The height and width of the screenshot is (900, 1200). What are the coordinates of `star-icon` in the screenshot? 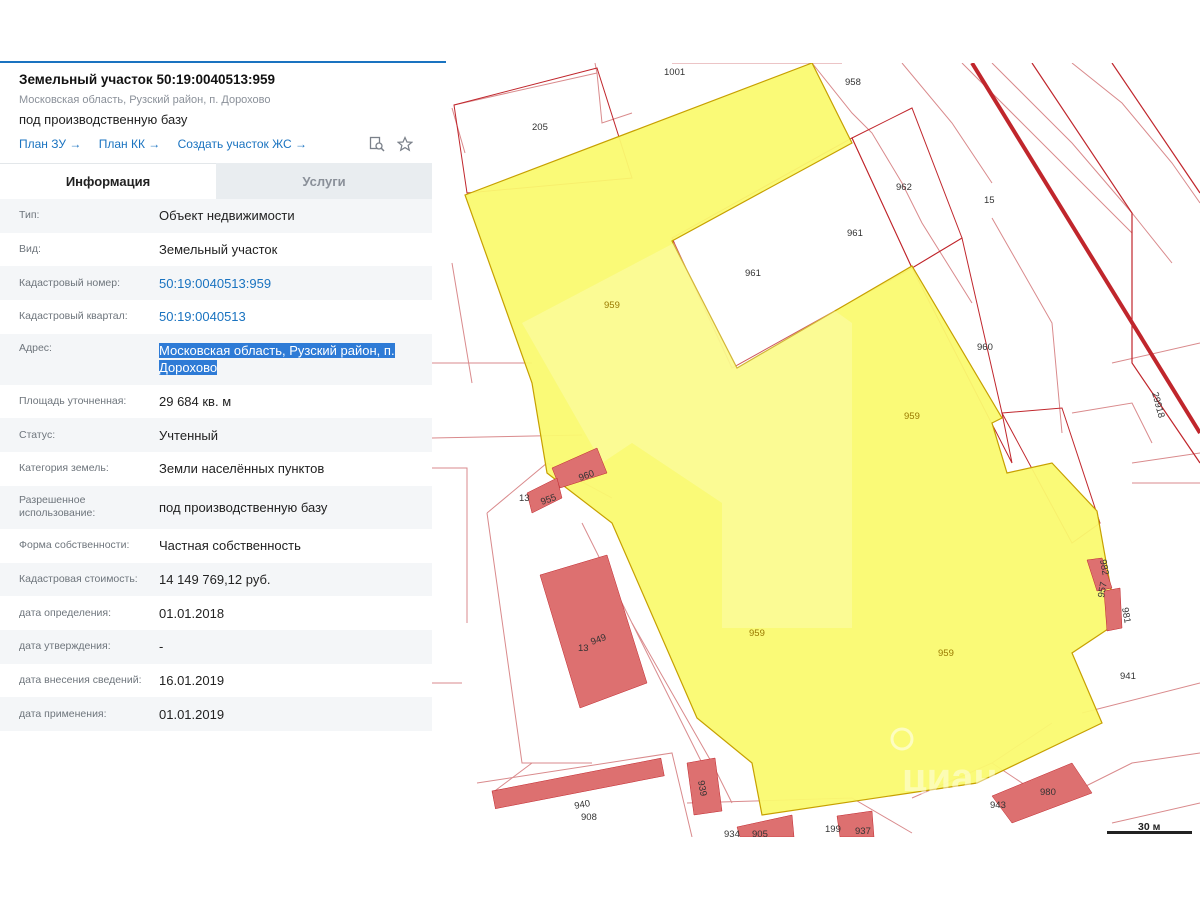 It's located at (405, 144).